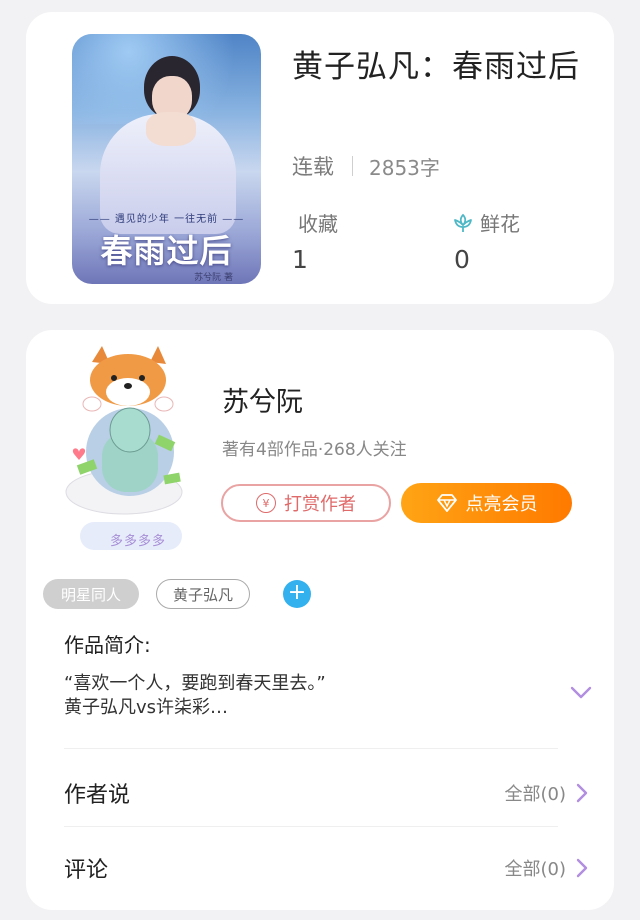 This screenshot has width=640, height=920. Describe the element at coordinates (326, 793) in the screenshot. I see `author-notes-row: 作者说 全部(0)` at that location.